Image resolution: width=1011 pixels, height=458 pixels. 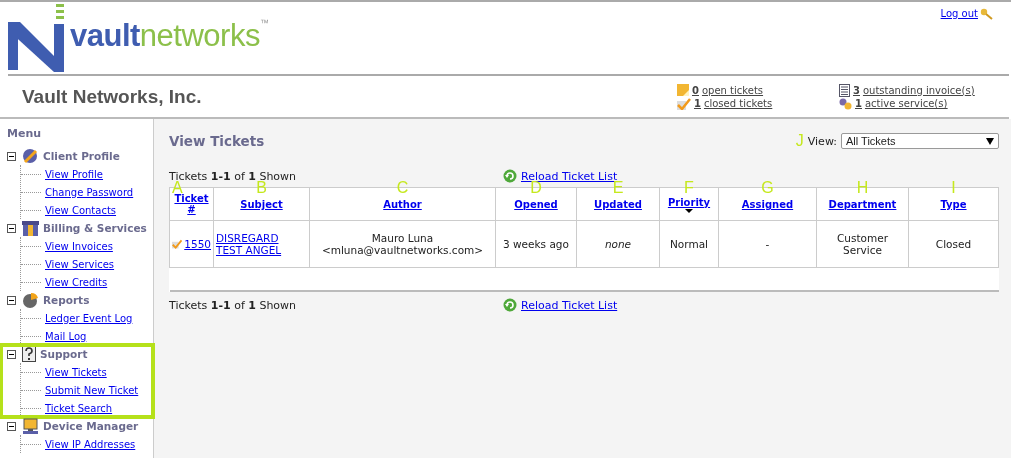 I want to click on callout-letter: E, so click(x=618, y=188).